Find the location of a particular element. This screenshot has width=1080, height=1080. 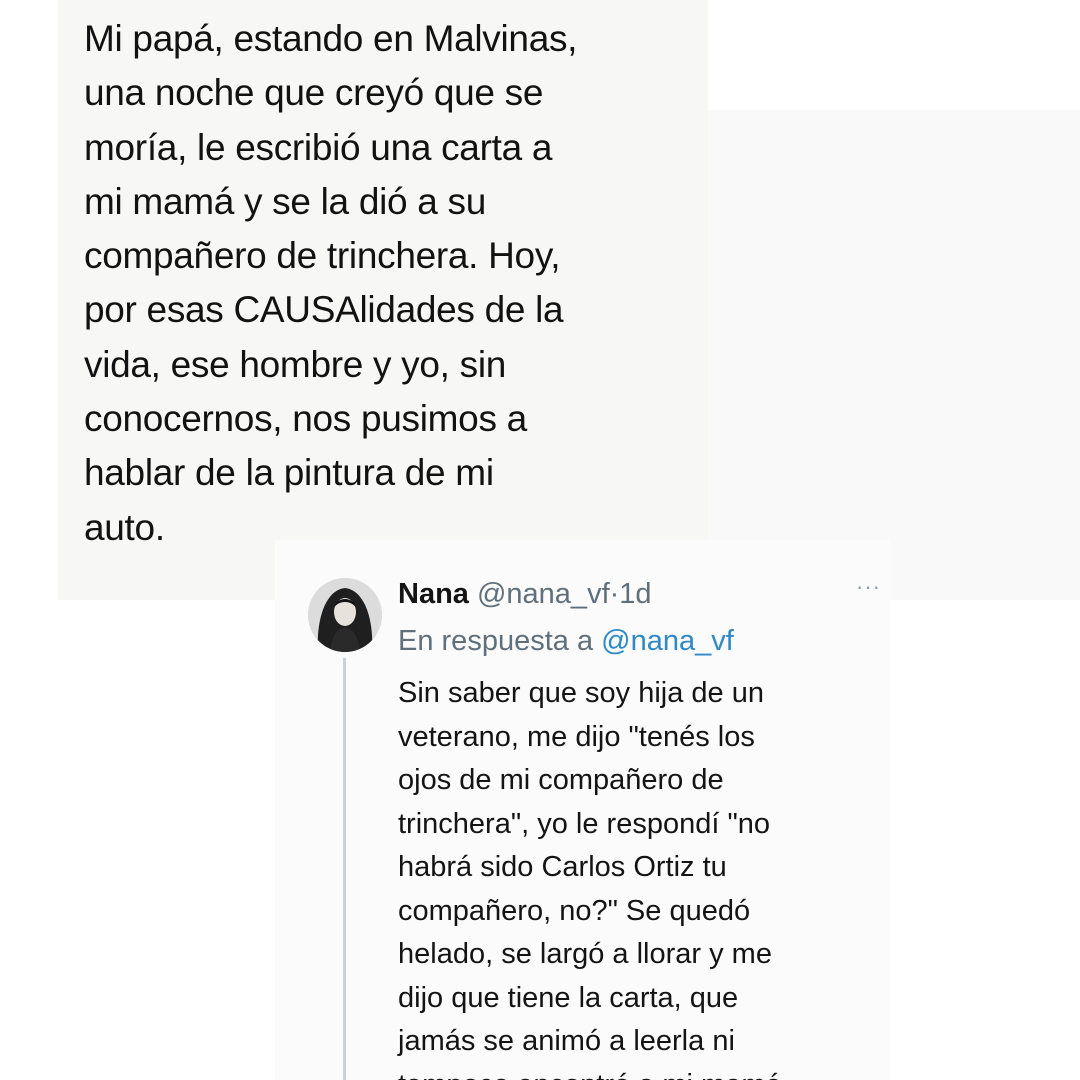

reply-context-prefix: En respuesta a is located at coordinates (500, 641).